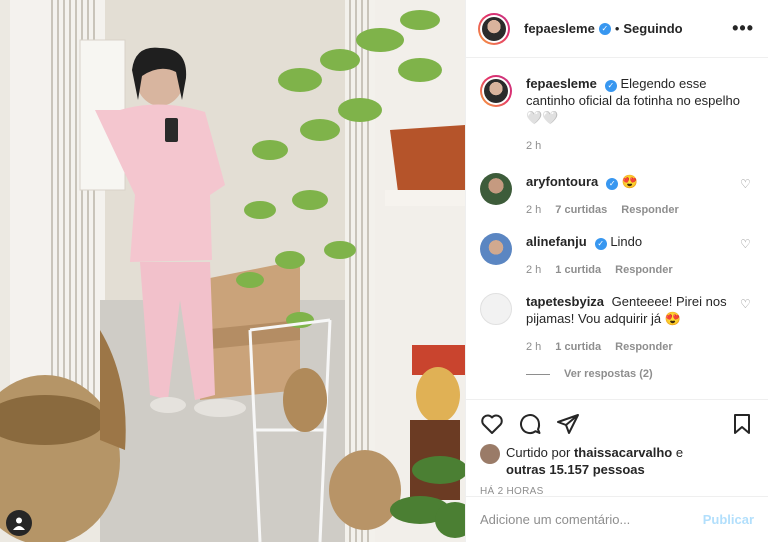 The height and width of the screenshot is (542, 768). What do you see at coordinates (538, 452) in the screenshot?
I see `likes-prefix: Curtido por` at bounding box center [538, 452].